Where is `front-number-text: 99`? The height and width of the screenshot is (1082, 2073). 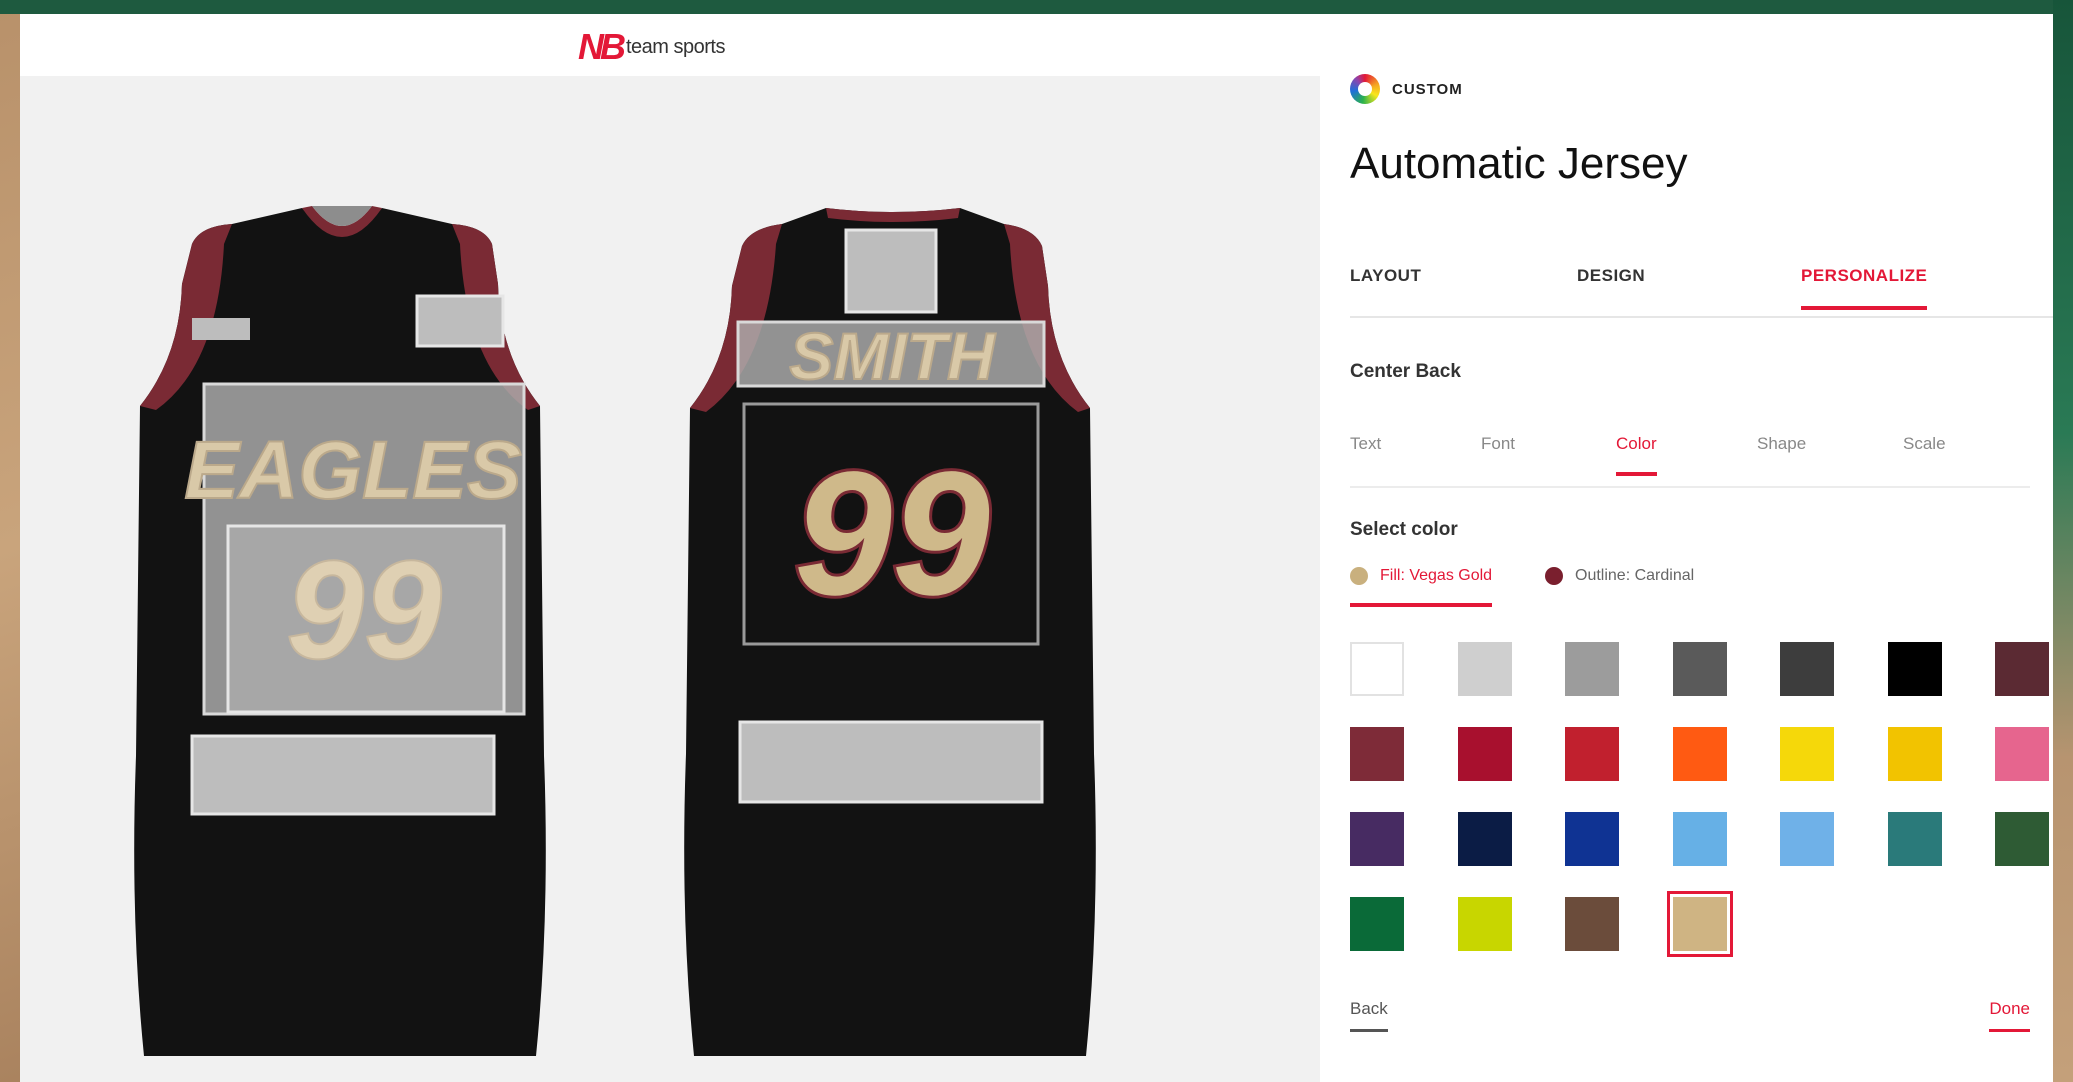
front-number-text: 99 is located at coordinates (364, 609).